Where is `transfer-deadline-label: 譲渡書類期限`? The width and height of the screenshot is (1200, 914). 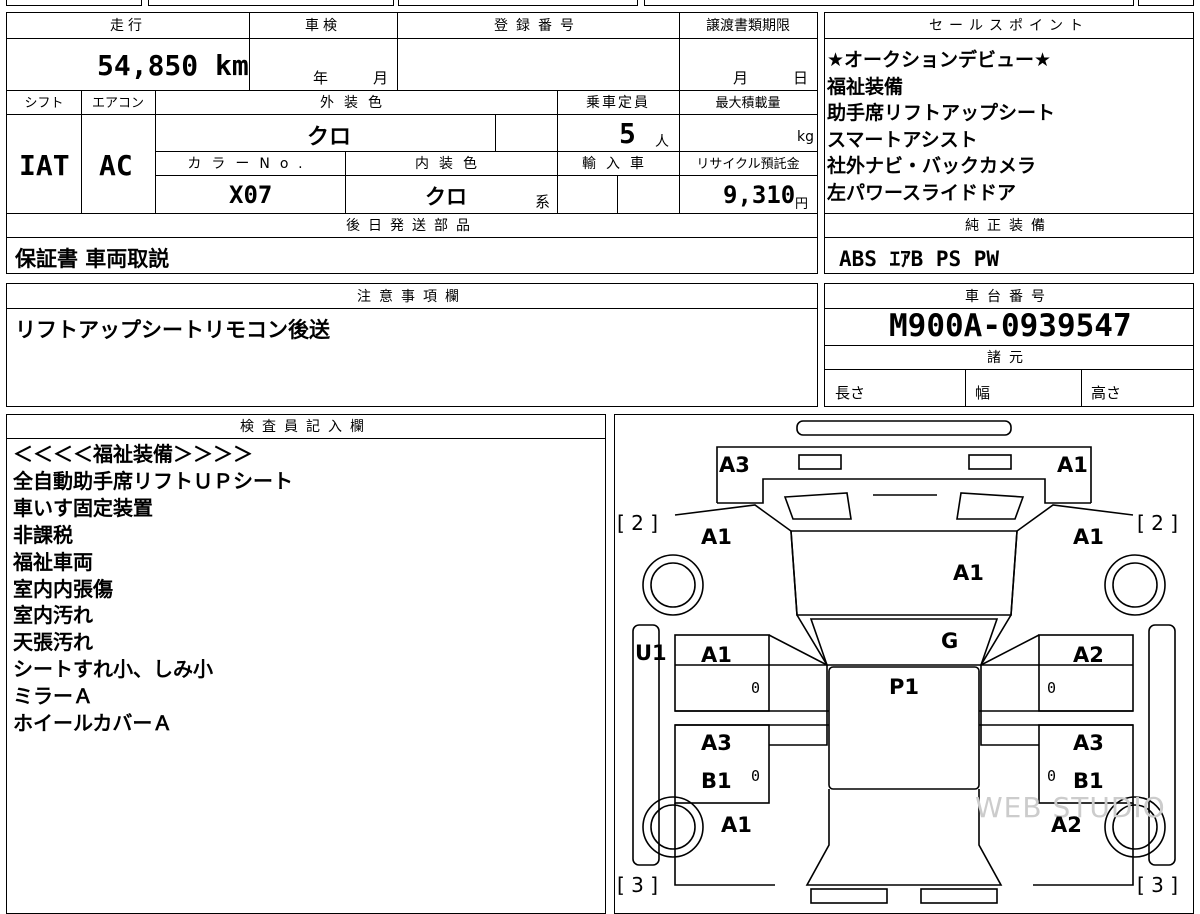
transfer-deadline-label: 譲渡書類期限 is located at coordinates (748, 26).